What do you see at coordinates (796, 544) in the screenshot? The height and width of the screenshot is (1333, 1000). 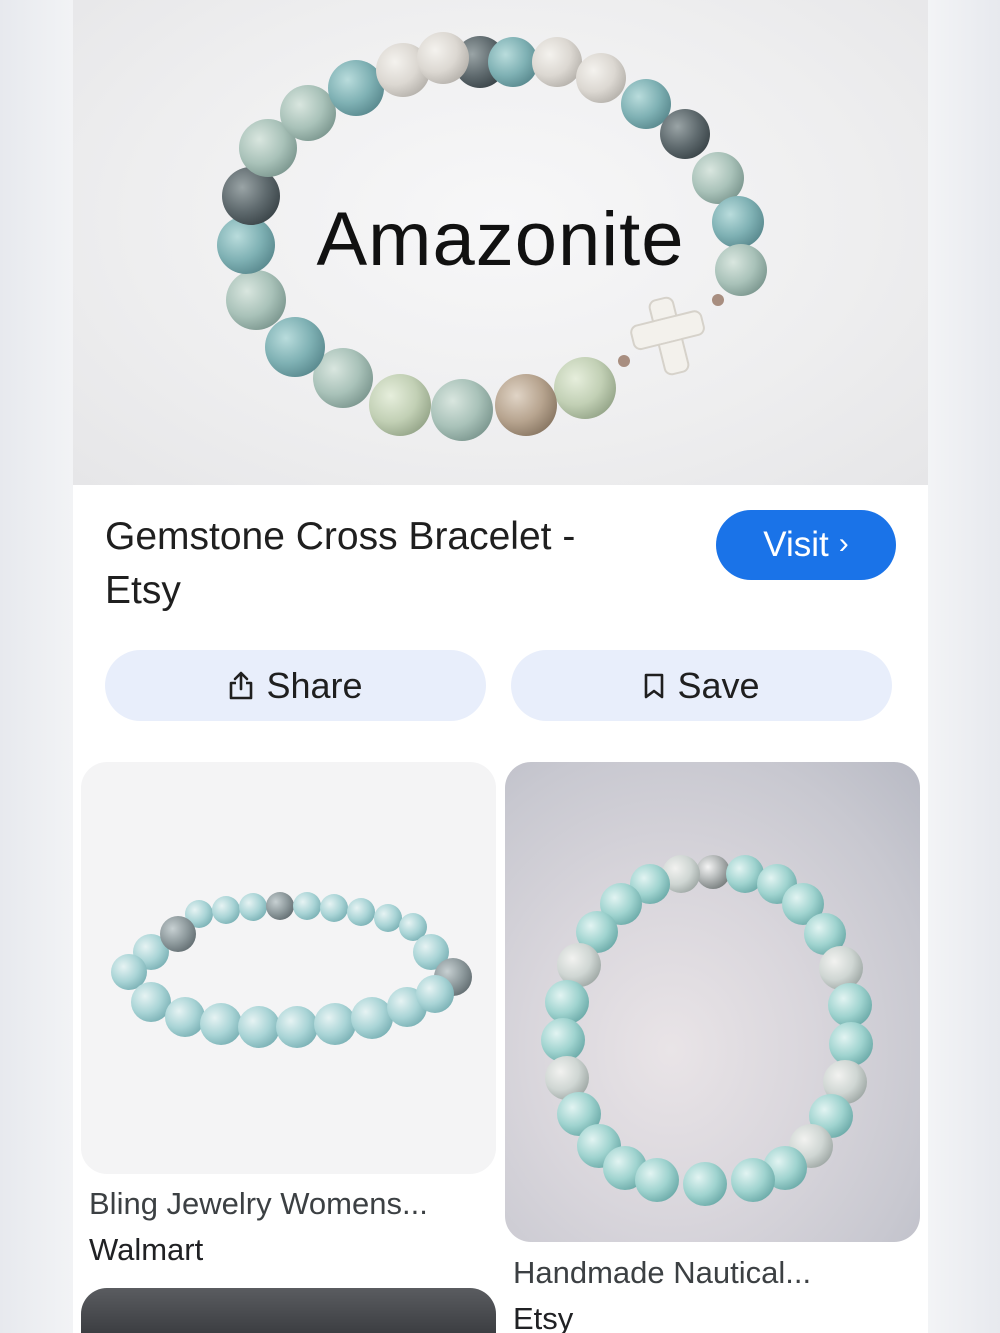 I see `visit-button-label: Visit` at bounding box center [796, 544].